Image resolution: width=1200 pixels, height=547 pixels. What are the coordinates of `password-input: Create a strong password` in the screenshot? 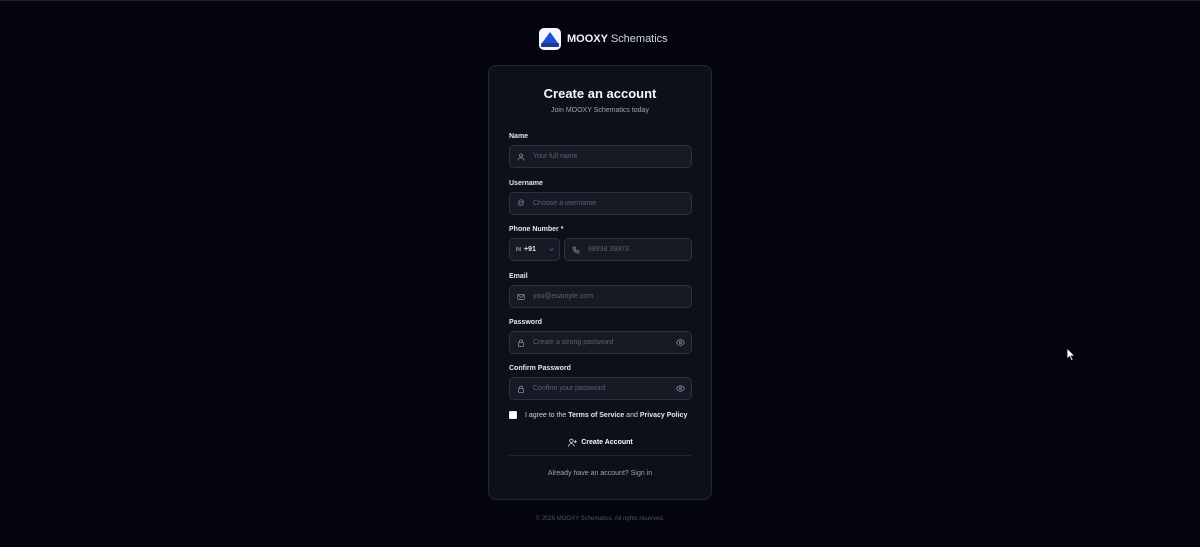 It's located at (600, 342).